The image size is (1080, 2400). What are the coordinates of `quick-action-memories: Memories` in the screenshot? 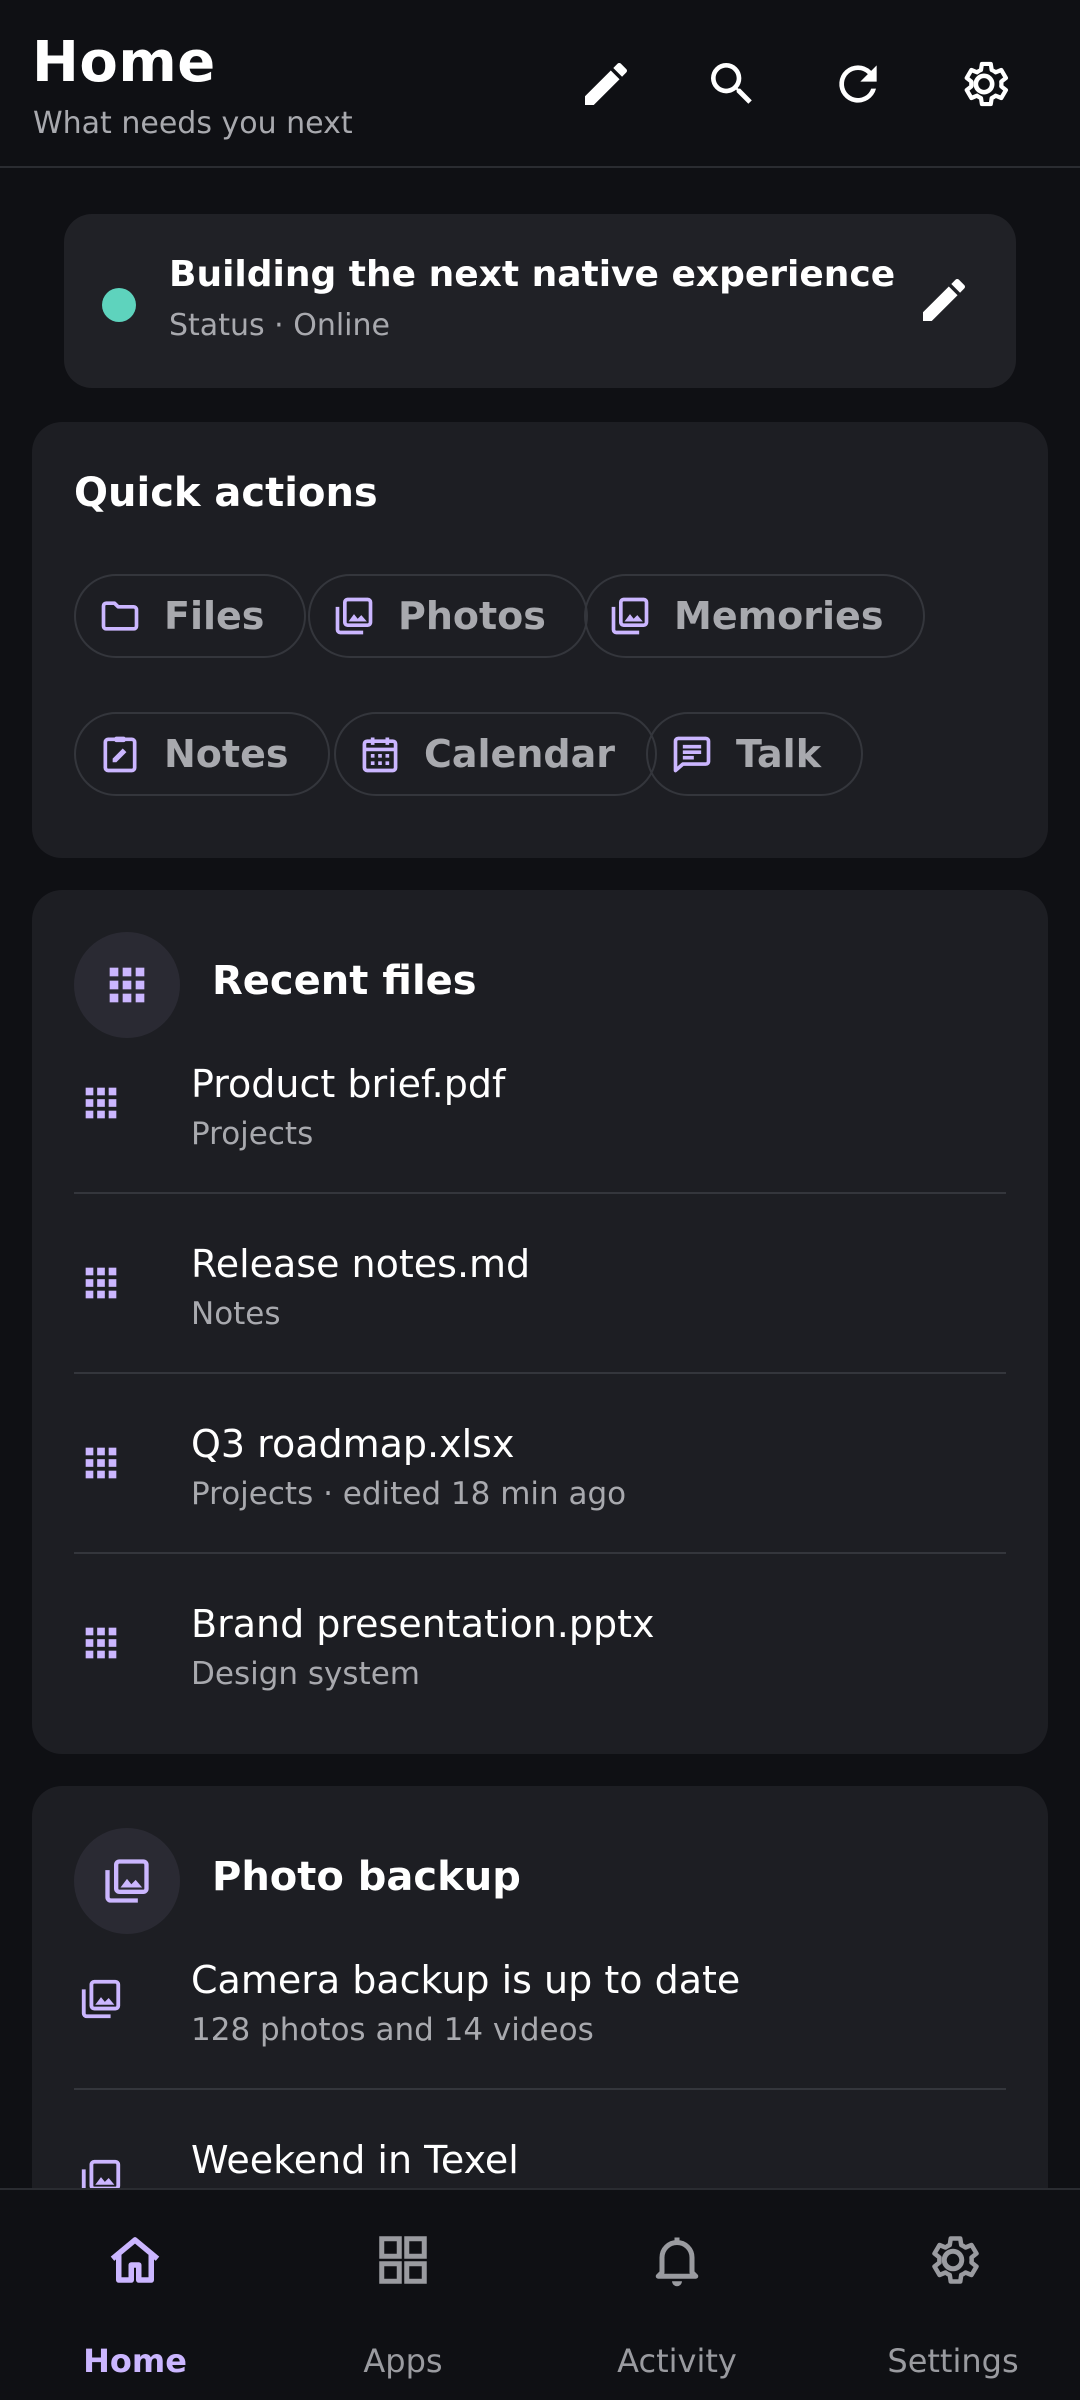 It's located at (755, 616).